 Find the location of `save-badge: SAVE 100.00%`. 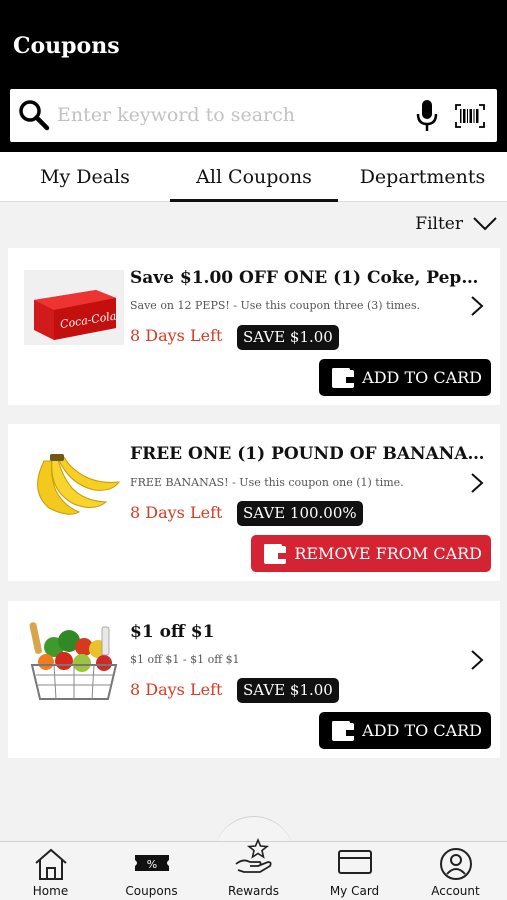

save-badge: SAVE 100.00% is located at coordinates (300, 513).